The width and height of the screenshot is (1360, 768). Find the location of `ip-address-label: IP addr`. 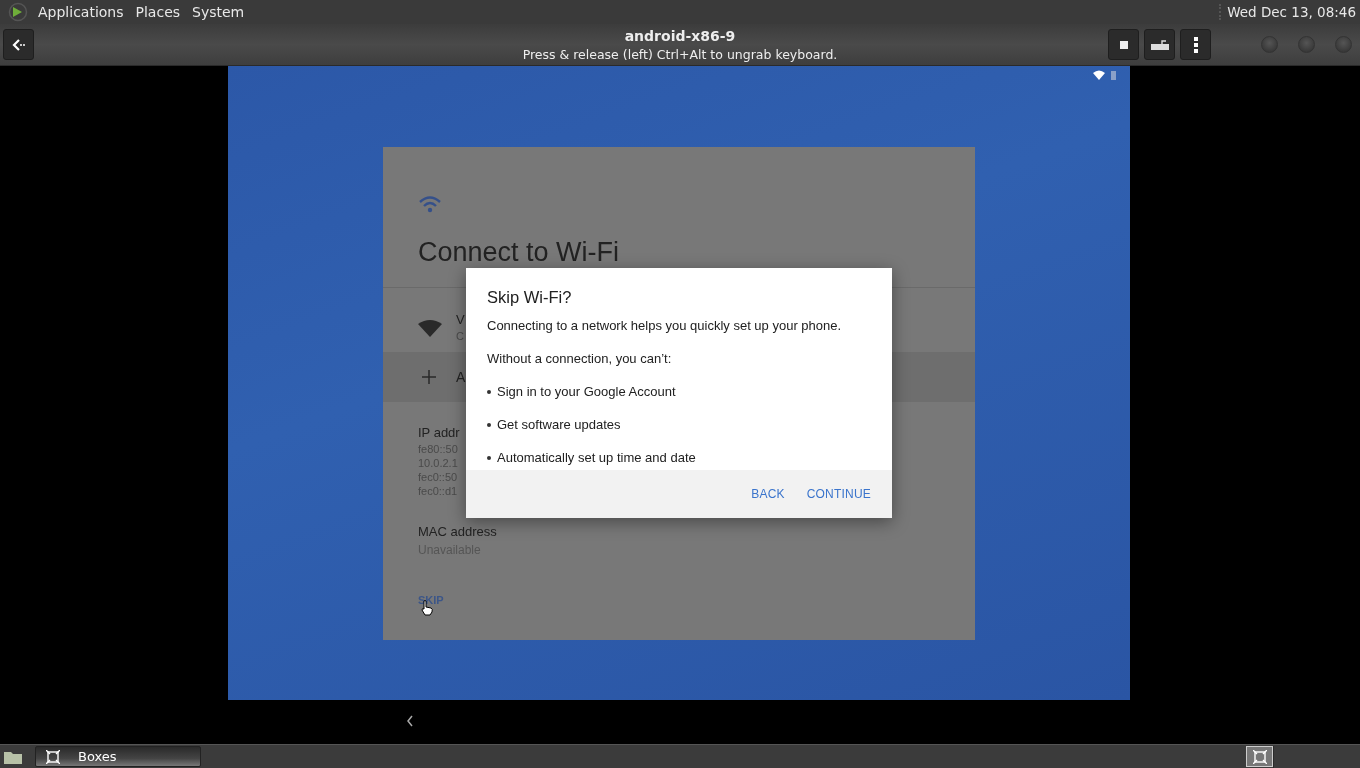

ip-address-label: IP addr is located at coordinates (439, 433).